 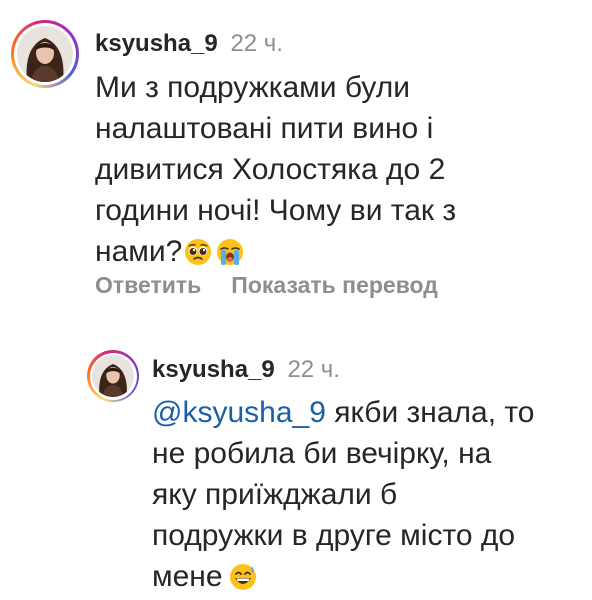 What do you see at coordinates (322, 453) in the screenshot?
I see `comment-text-line: не робила би вечірку, на` at bounding box center [322, 453].